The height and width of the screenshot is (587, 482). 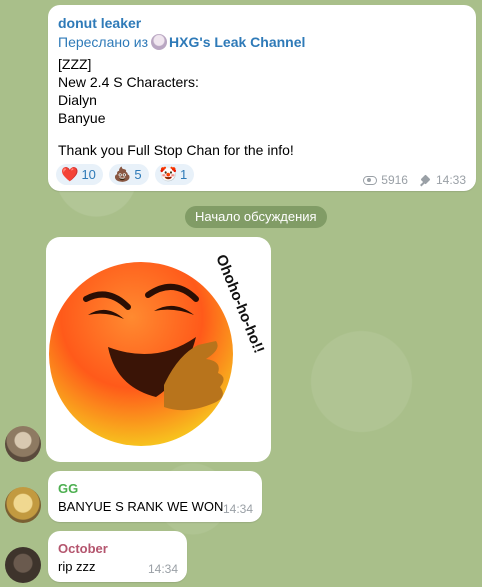 I want to click on pin-icon, so click(x=426, y=180).